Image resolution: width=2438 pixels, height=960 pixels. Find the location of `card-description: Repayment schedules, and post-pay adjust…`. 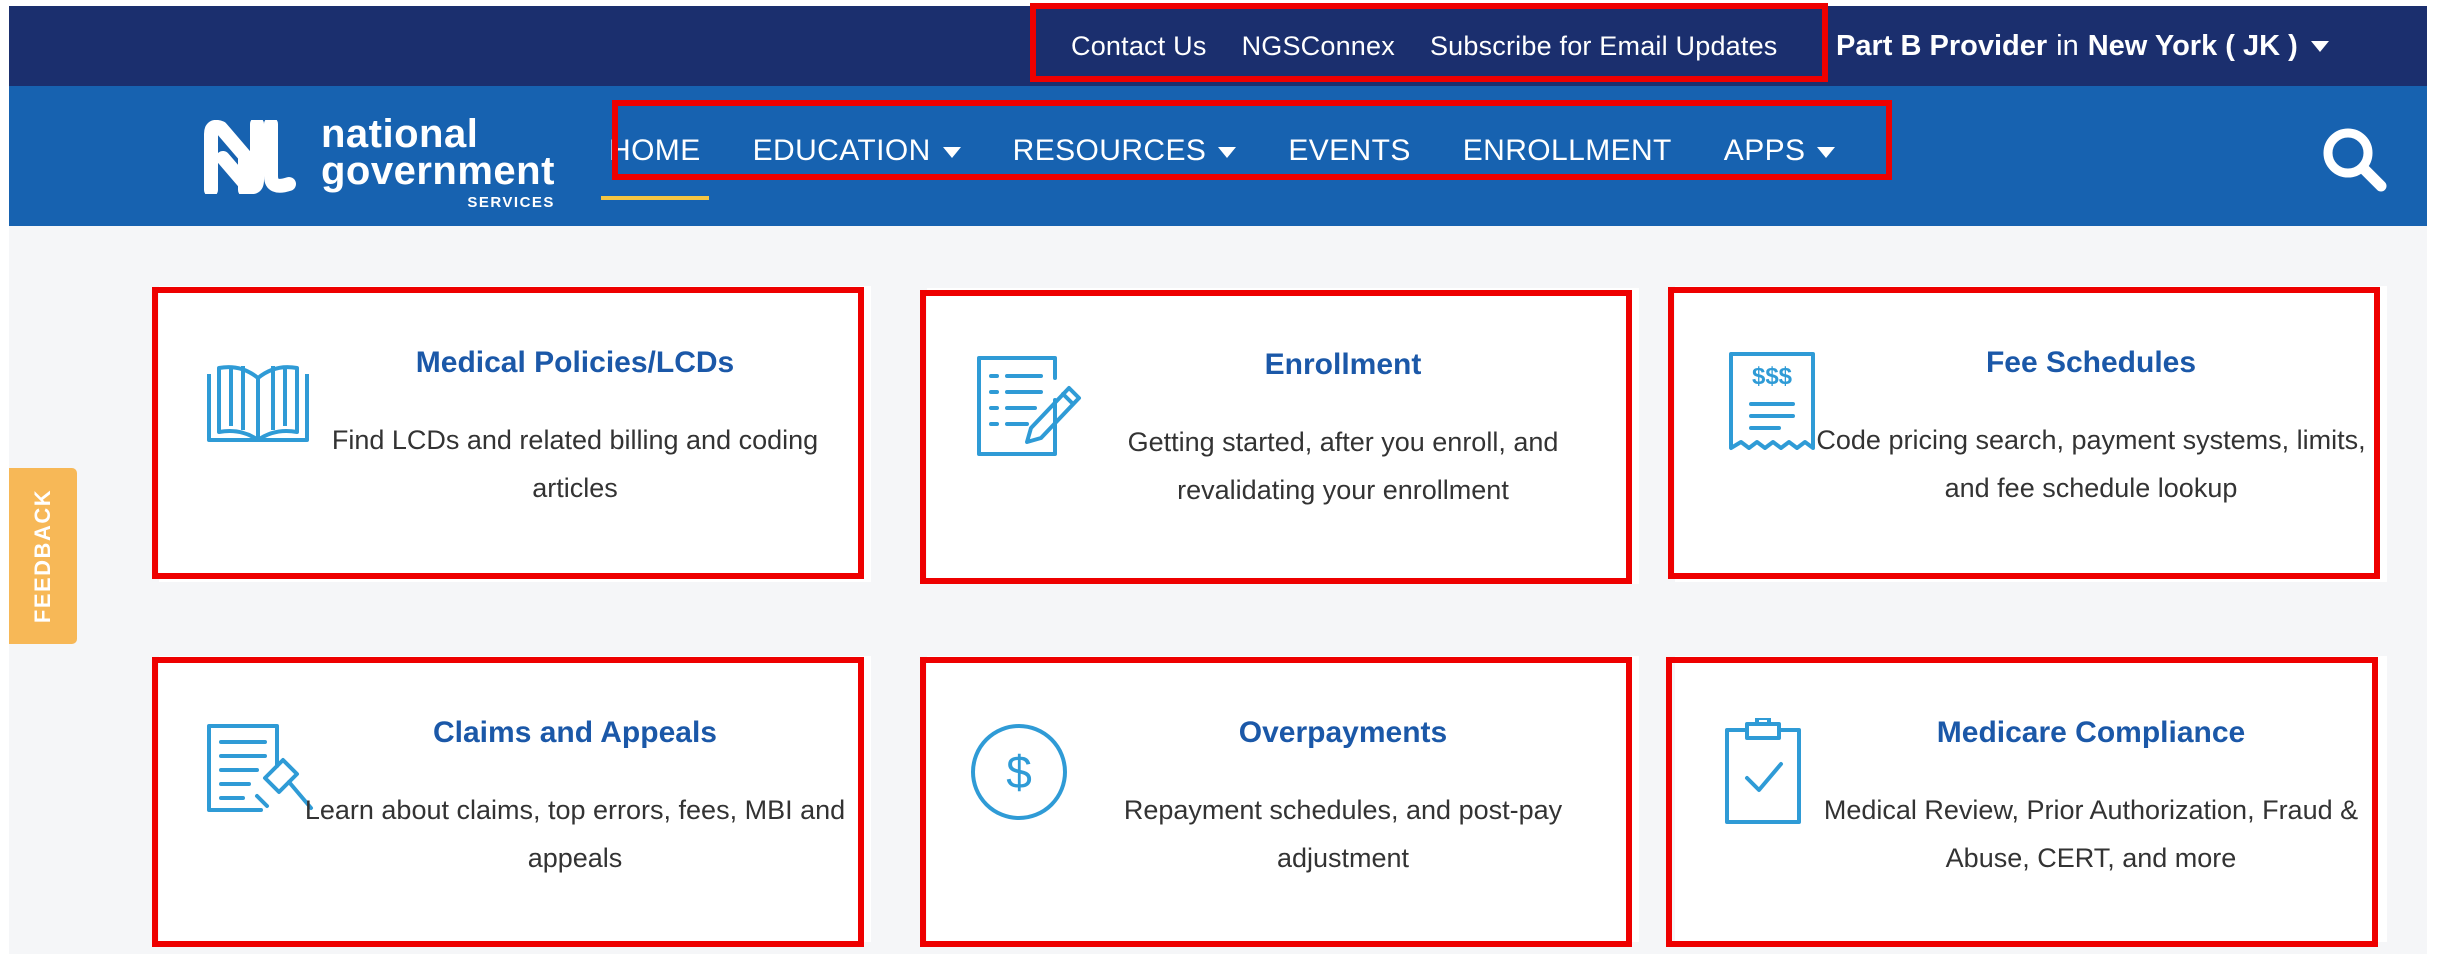

card-description: Repayment schedules, and post-pay adjust… is located at coordinates (1343, 834).